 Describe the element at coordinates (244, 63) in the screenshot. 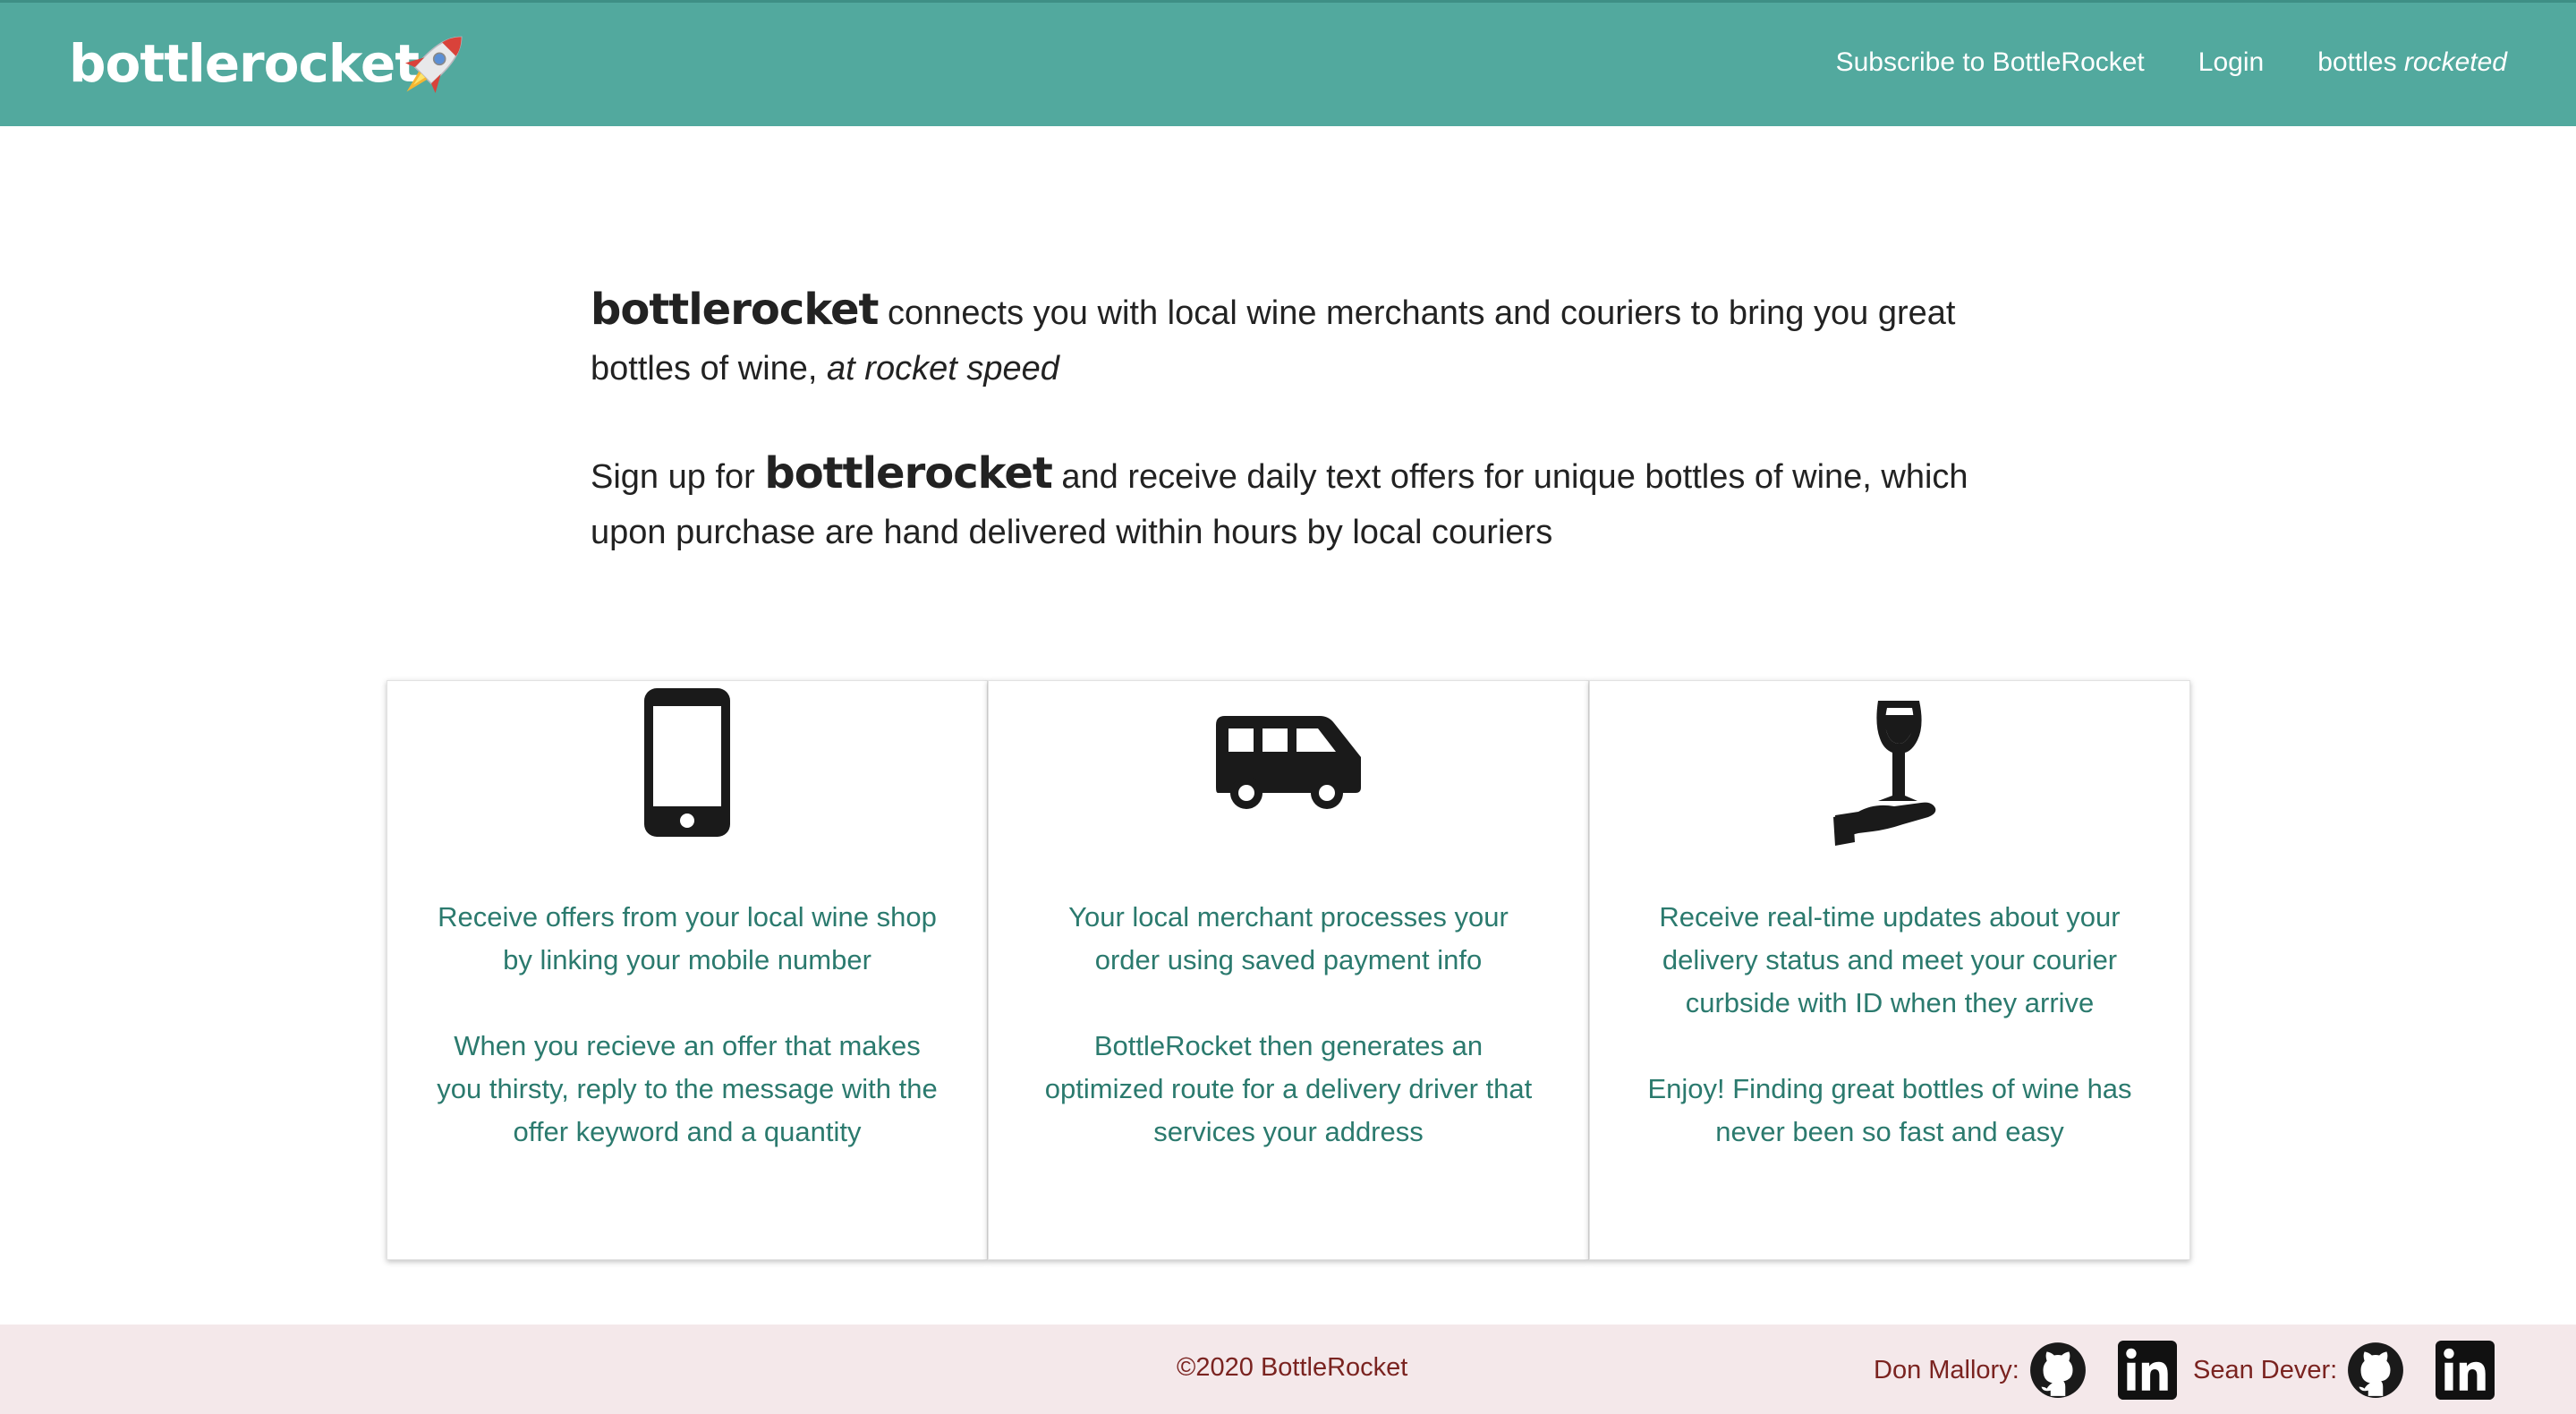

I see `brand-logo-text: bottlerocket` at that location.